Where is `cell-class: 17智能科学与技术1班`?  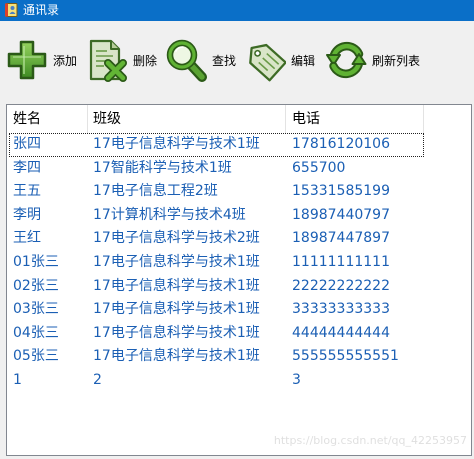
cell-class: 17智能科学与技术1班 is located at coordinates (162, 167).